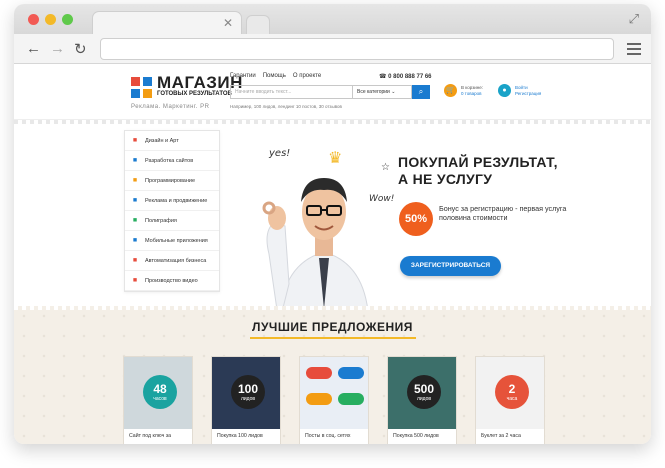  I want to click on browser-menu-icon, so click(634, 50).